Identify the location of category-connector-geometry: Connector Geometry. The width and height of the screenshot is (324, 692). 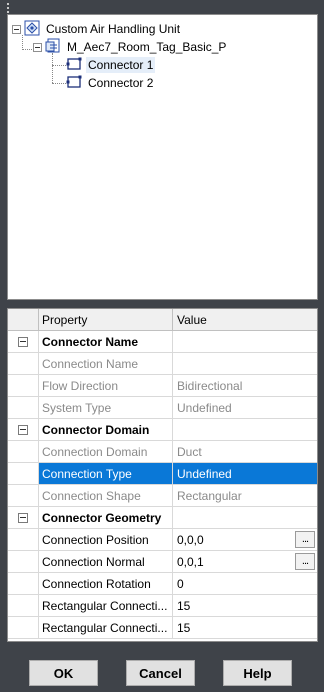
(162, 518).